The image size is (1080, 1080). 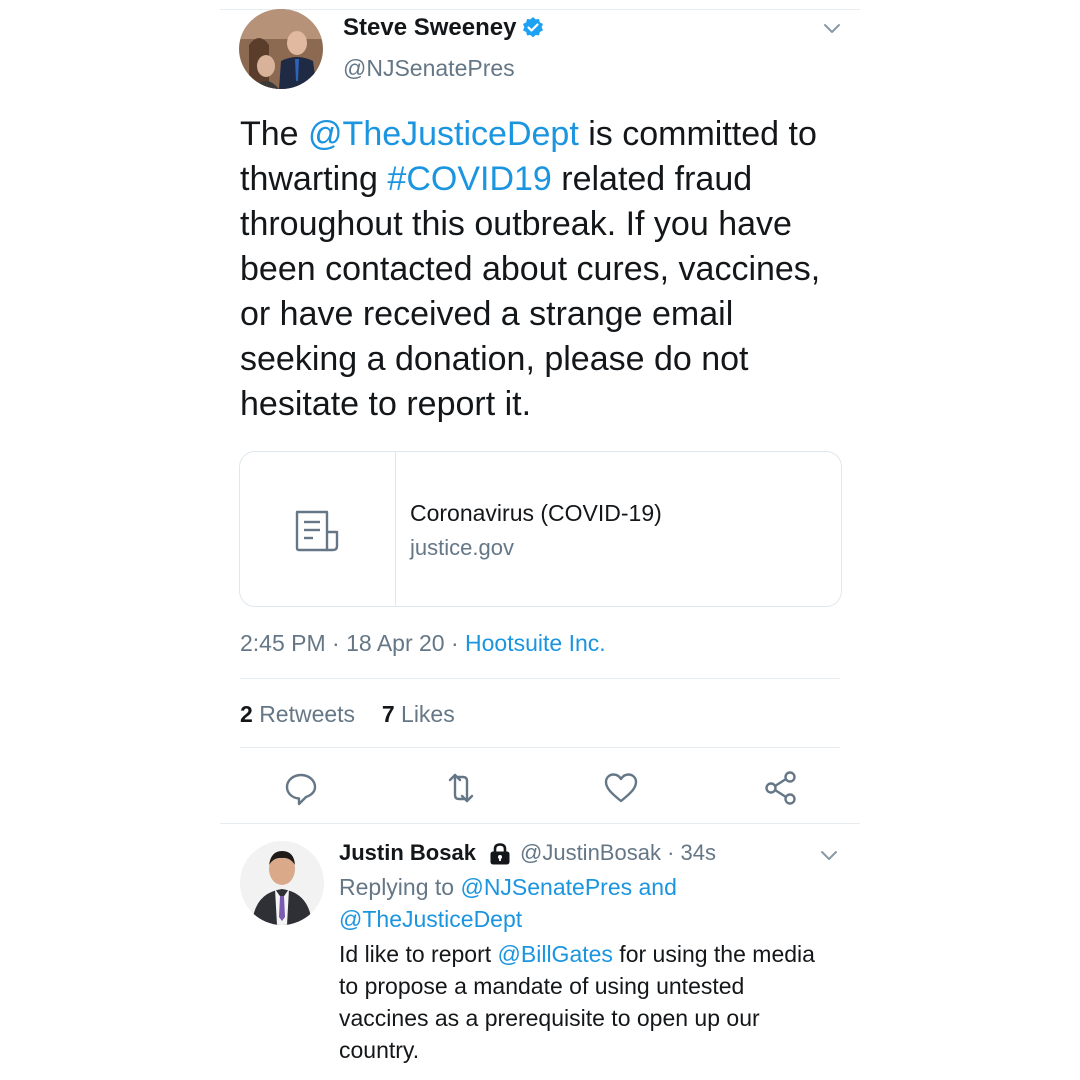 What do you see at coordinates (540, 747) in the screenshot?
I see `stats-bottom-divider` at bounding box center [540, 747].